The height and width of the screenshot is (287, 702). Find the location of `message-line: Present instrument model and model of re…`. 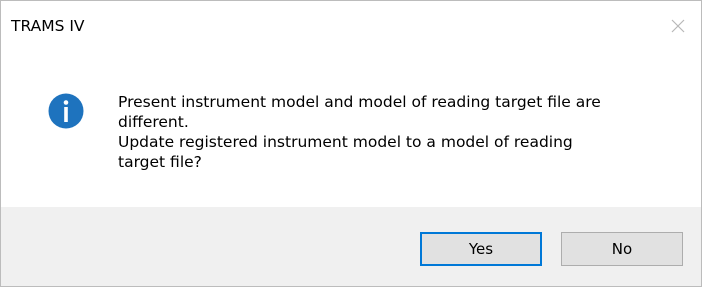

message-line: Present instrument model and model of re… is located at coordinates (359, 102).